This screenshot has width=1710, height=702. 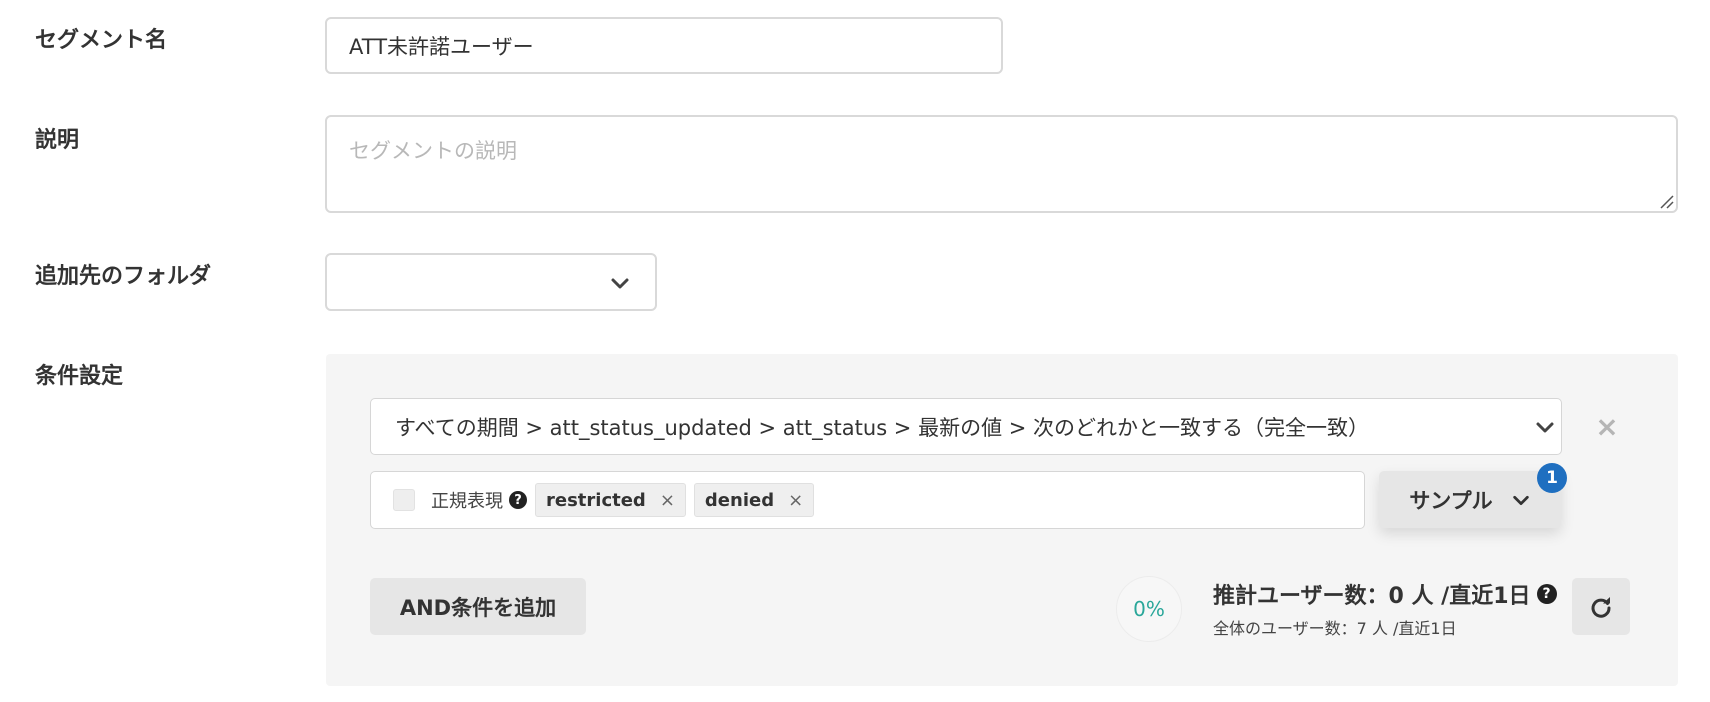 What do you see at coordinates (123, 276) in the screenshot?
I see `folder-label: 追加先のフォルダ` at bounding box center [123, 276].